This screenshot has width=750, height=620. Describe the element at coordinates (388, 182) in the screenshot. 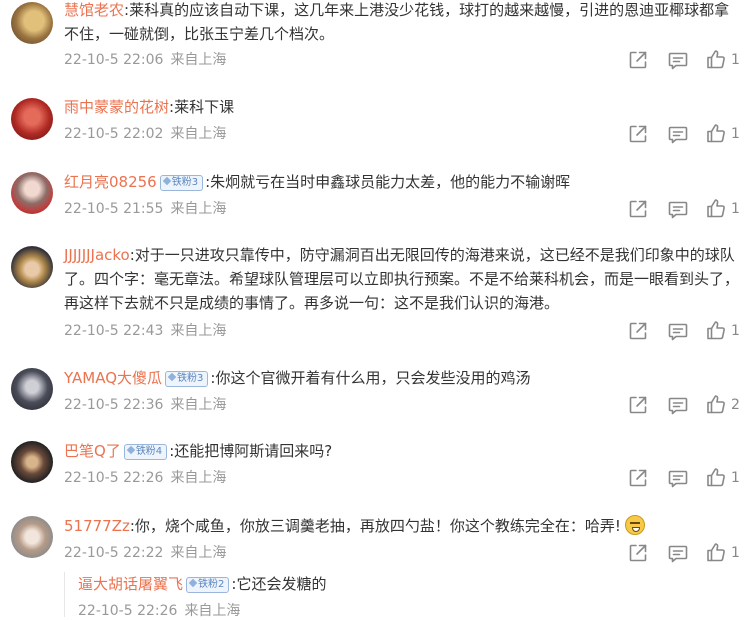

I see `comment-content: :朱炯就亏在当时申鑫球员能力太差，他的能力不输谢晖` at that location.